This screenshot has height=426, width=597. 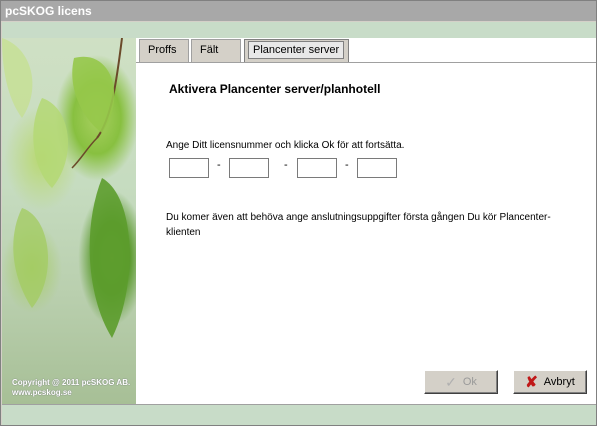 I want to click on tab-proffs: Proffs, so click(x=164, y=50).